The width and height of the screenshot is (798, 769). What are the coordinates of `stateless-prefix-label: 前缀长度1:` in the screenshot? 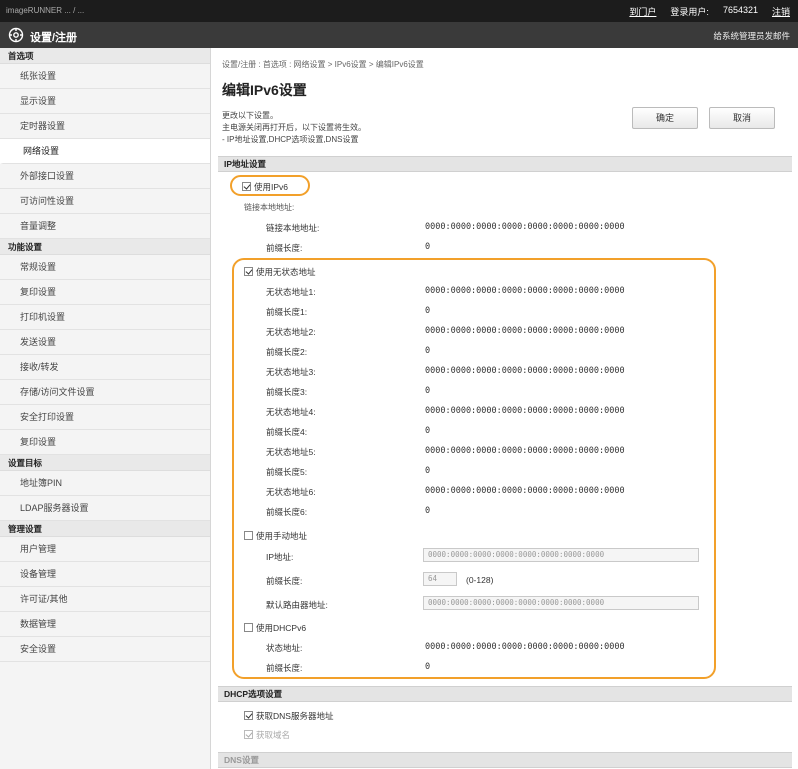 It's located at (287, 312).